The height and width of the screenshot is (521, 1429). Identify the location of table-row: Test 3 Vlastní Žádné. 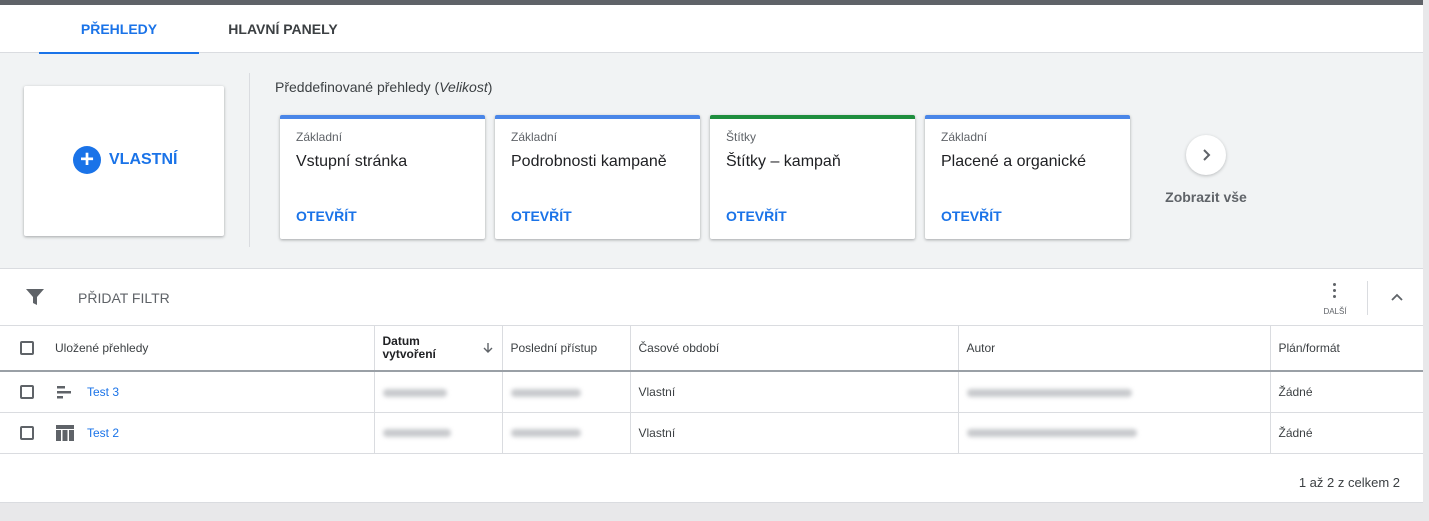
(711, 391).